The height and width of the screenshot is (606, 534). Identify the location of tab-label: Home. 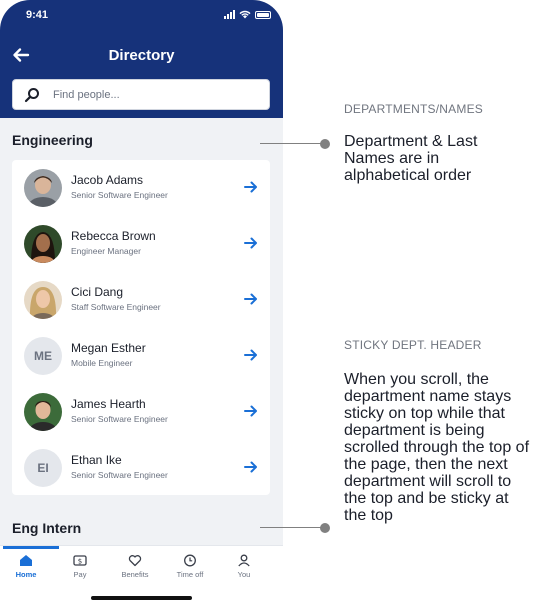
(26, 574).